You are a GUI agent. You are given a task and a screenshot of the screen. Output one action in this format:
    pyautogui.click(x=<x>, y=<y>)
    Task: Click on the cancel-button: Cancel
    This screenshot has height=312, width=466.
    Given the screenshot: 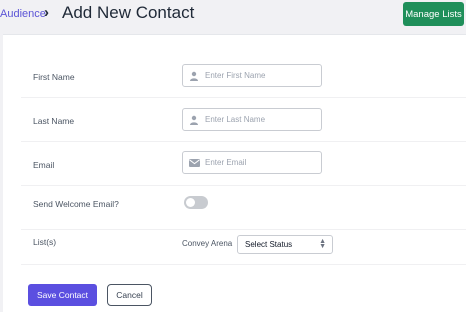 What is the action you would take?
    pyautogui.click(x=129, y=295)
    